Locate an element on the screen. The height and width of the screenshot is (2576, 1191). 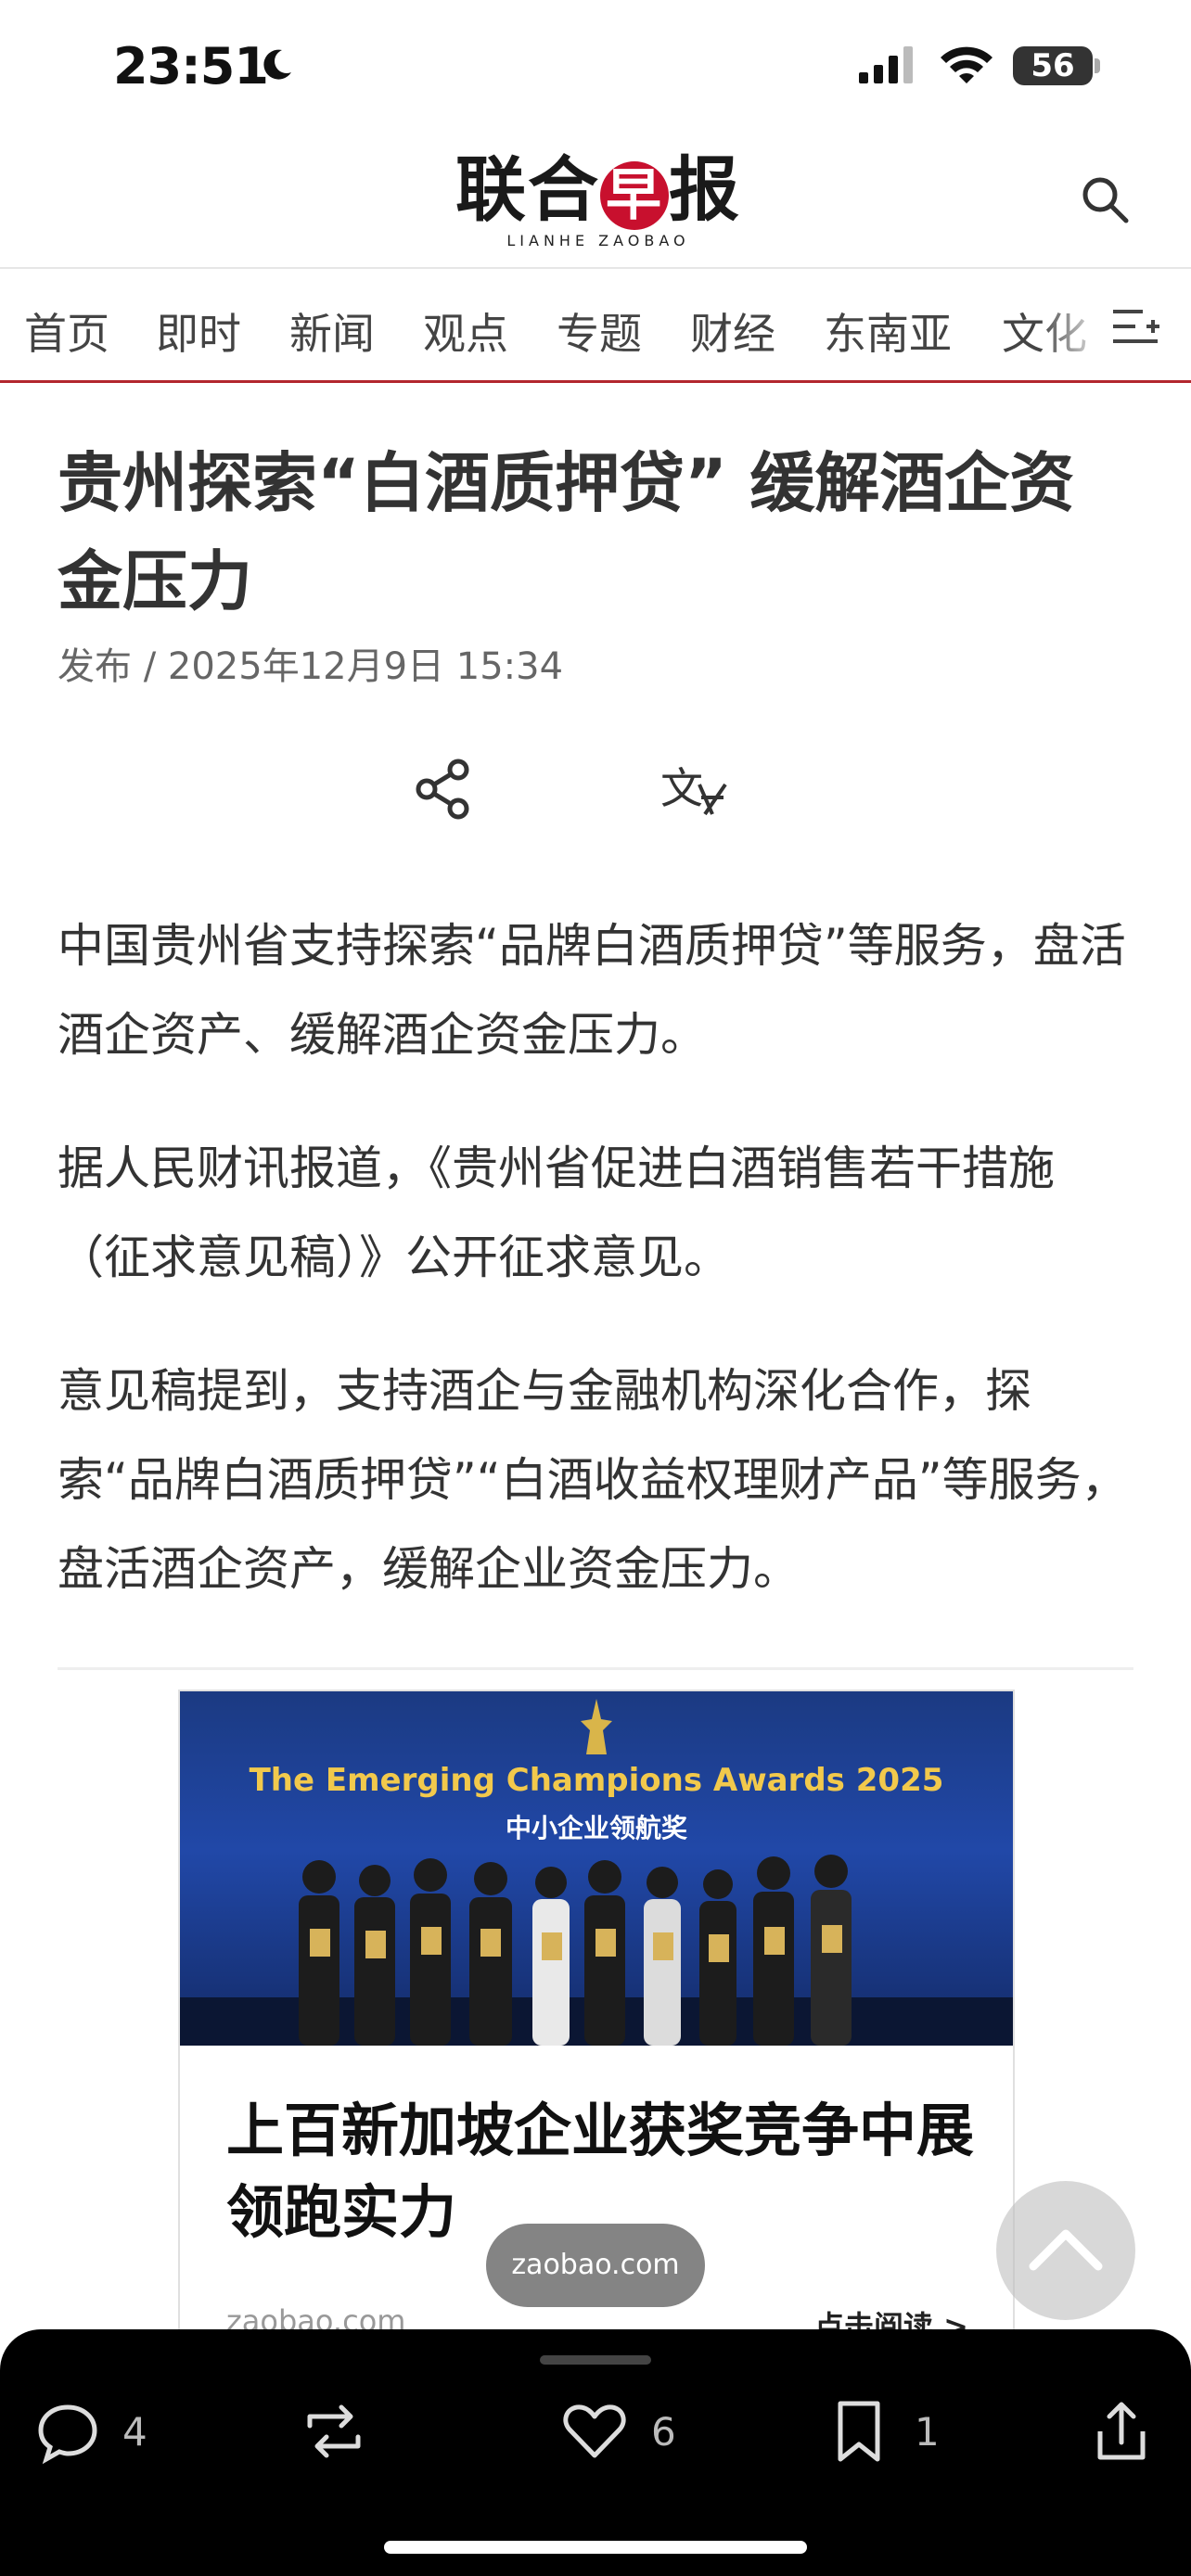
repost-icon is located at coordinates (334, 2431).